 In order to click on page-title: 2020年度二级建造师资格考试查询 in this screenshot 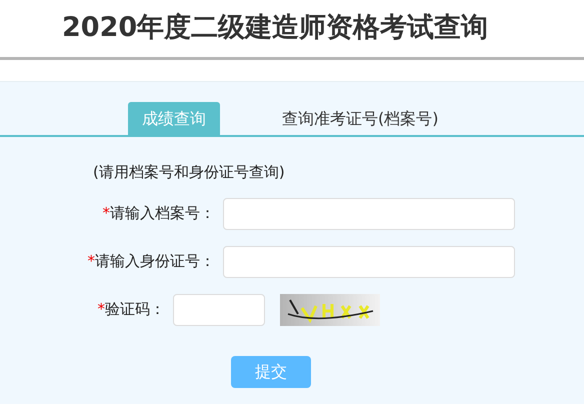, I will do `click(275, 28)`.